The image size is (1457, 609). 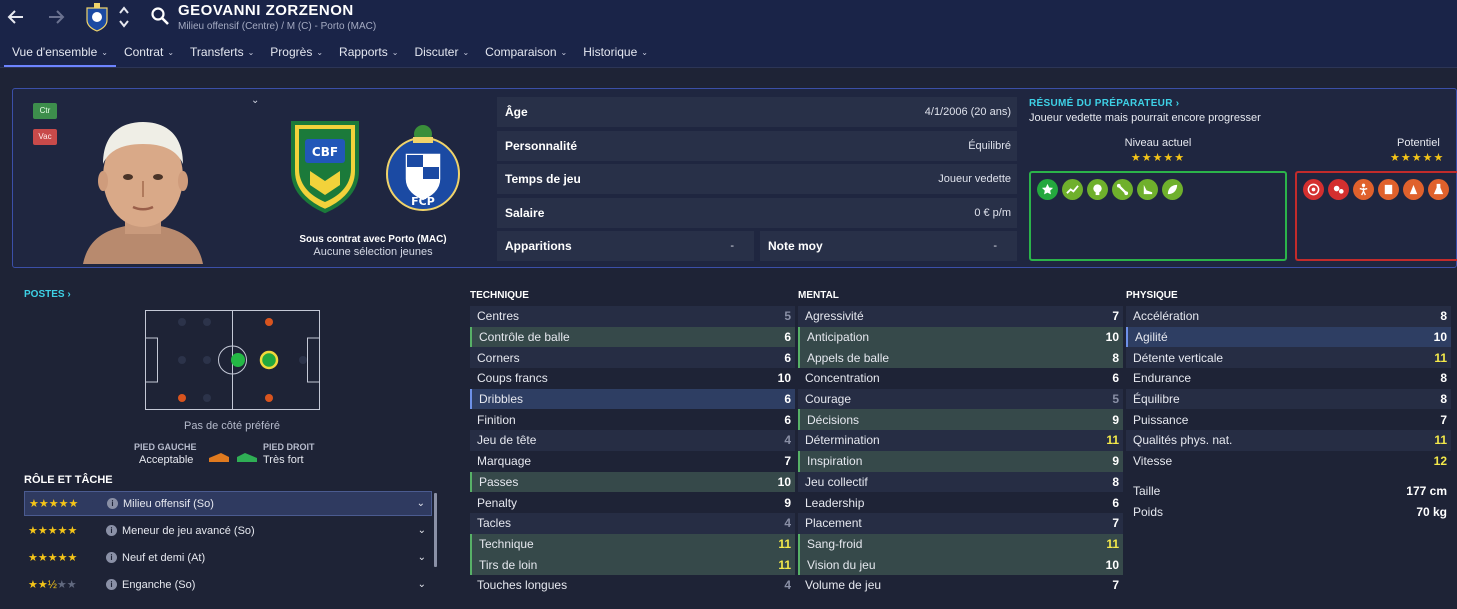 What do you see at coordinates (1288, 358) in the screenshot?
I see `attribute-row: Détente verticale 11` at bounding box center [1288, 358].